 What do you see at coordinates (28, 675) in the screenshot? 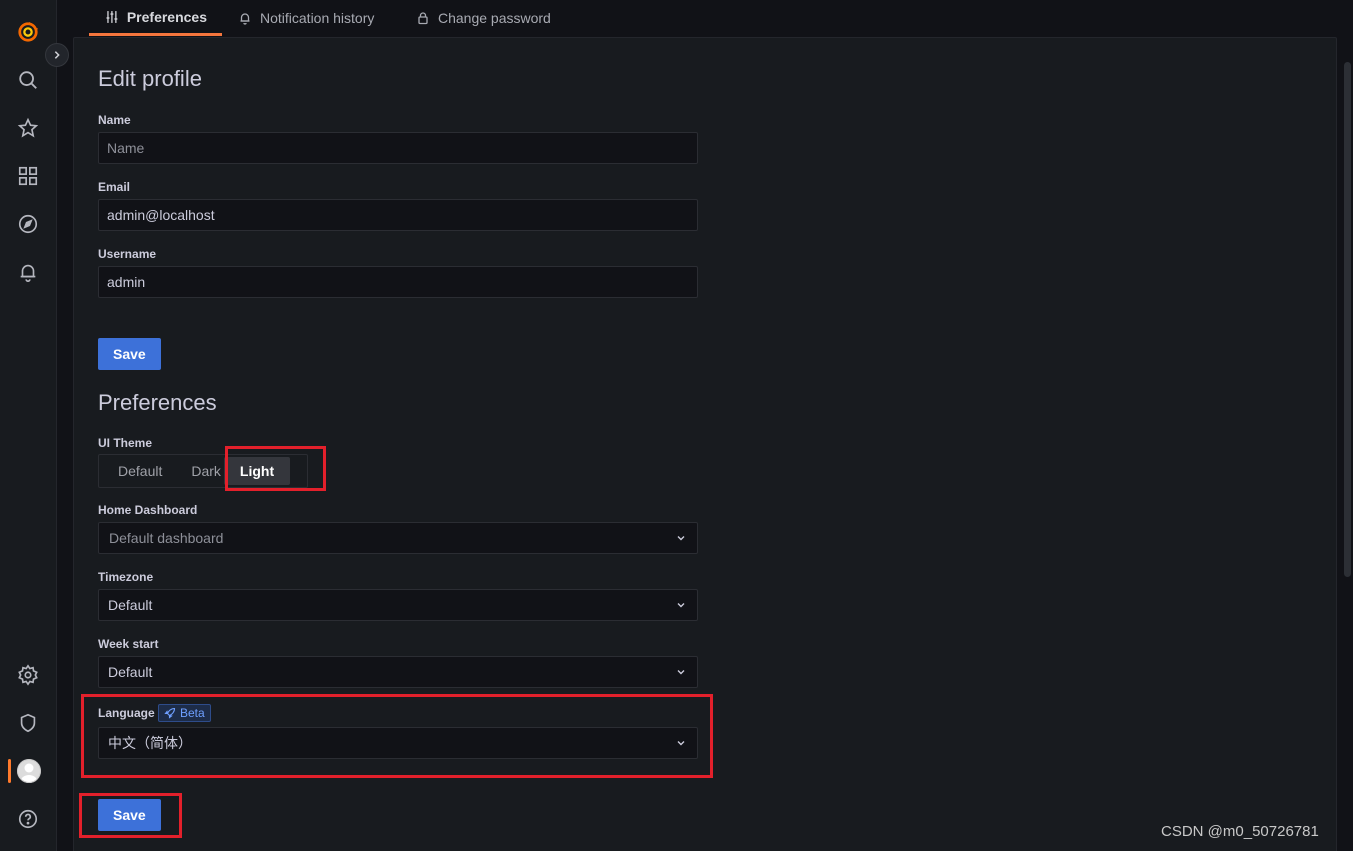
I see `settings-gear-icon` at bounding box center [28, 675].